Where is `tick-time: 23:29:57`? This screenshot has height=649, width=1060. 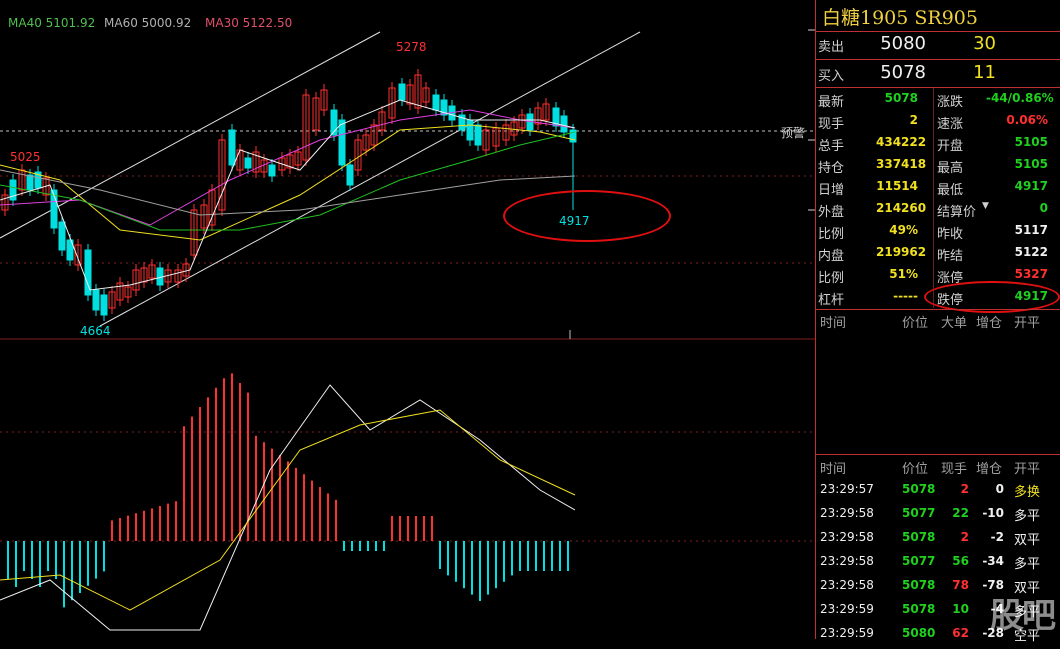 tick-time: 23:29:57 is located at coordinates (847, 489).